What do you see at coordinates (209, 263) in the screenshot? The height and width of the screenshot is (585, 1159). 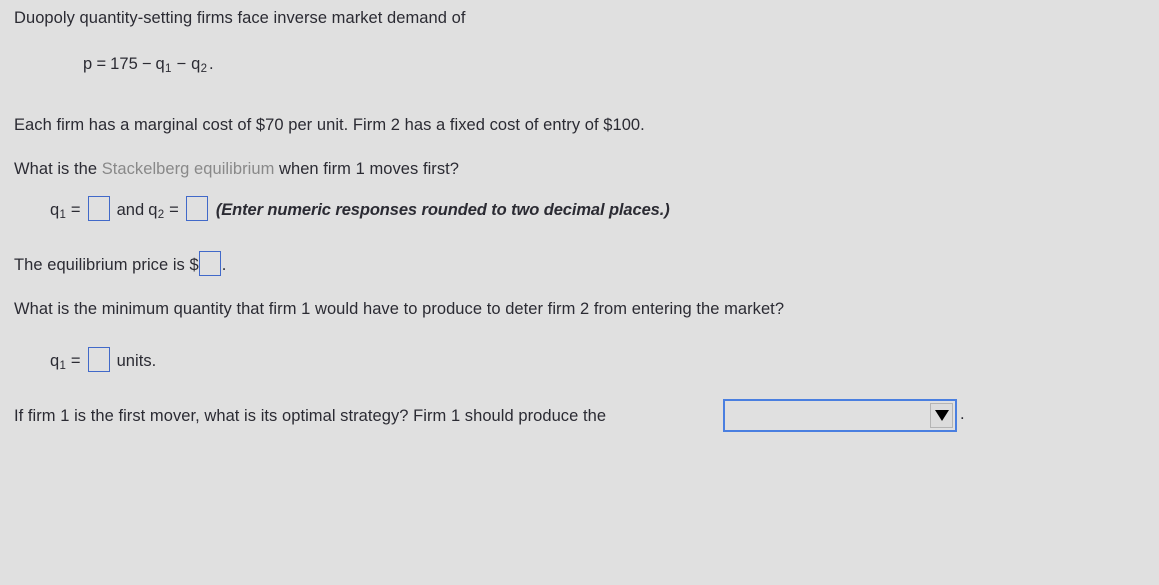 I see `equilibrium-price-input` at bounding box center [209, 263].